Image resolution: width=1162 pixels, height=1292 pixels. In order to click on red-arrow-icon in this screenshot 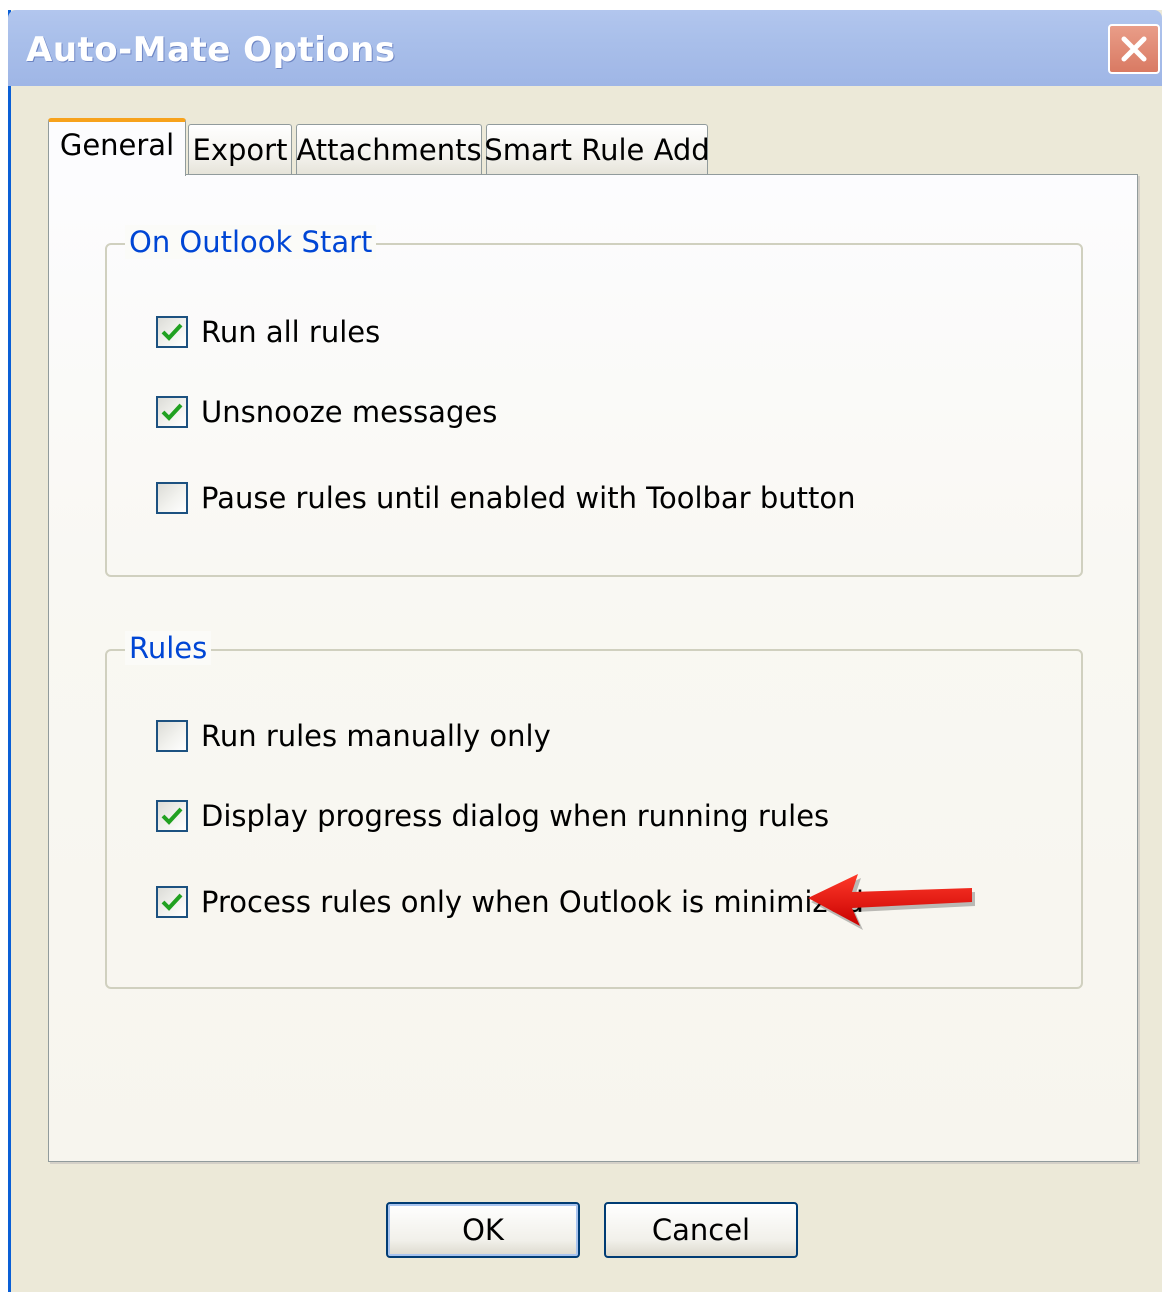, I will do `click(891, 902)`.